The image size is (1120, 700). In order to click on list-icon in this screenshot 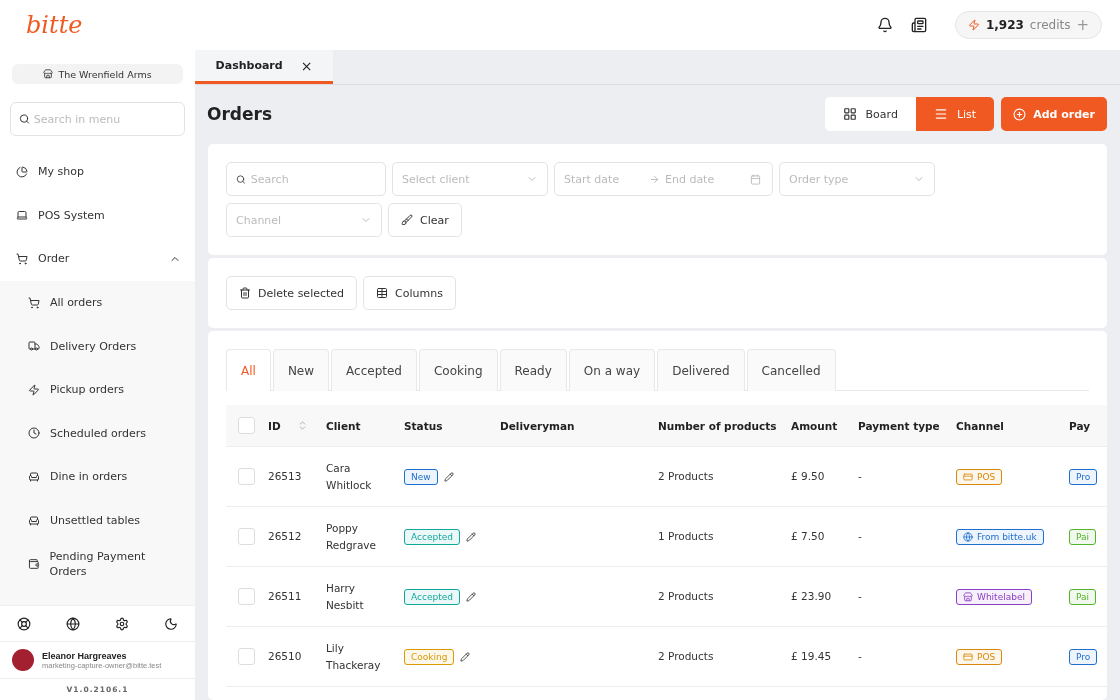, I will do `click(940, 114)`.